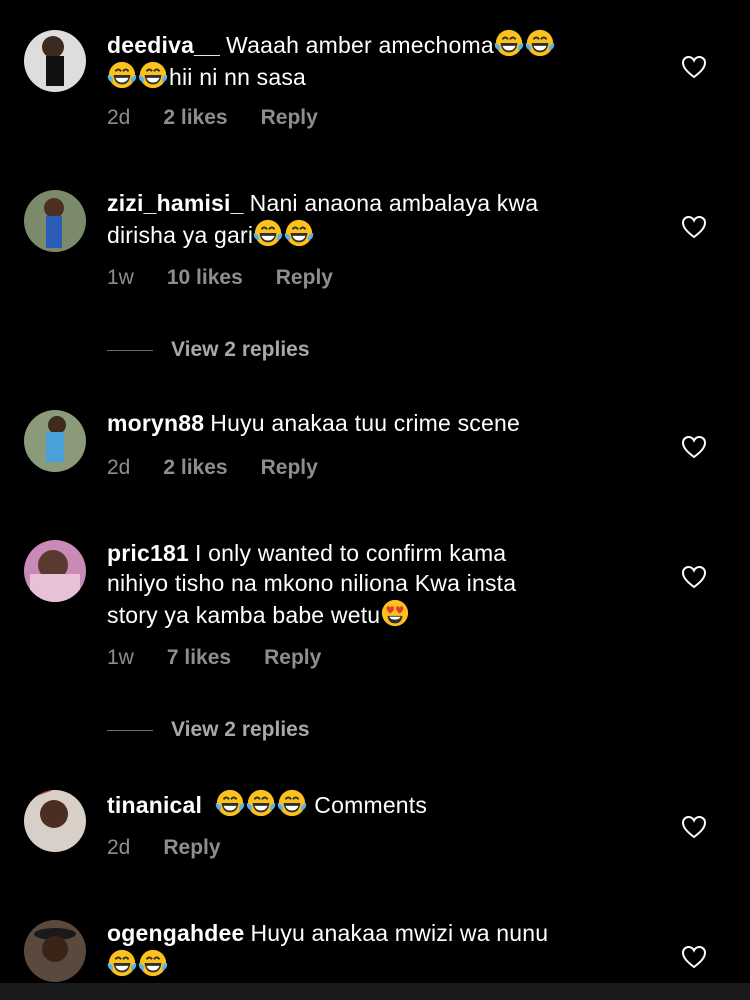 The height and width of the screenshot is (1000, 750). What do you see at coordinates (244, 615) in the screenshot?
I see `comment-body-line3: story ya kamba babe wetu` at bounding box center [244, 615].